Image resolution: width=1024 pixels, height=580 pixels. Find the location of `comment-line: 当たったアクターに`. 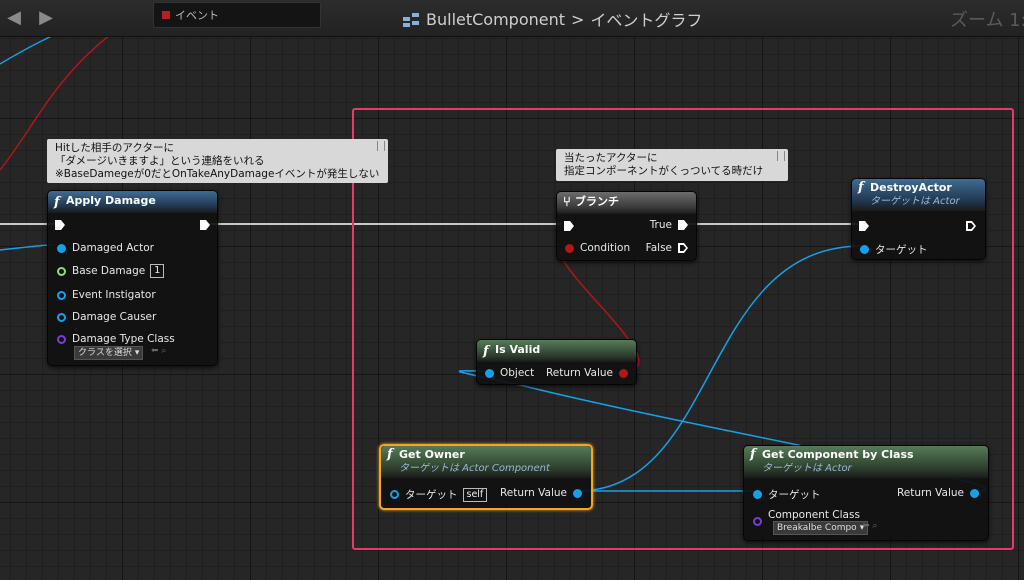

comment-line: 当たったアクターに is located at coordinates (611, 158).